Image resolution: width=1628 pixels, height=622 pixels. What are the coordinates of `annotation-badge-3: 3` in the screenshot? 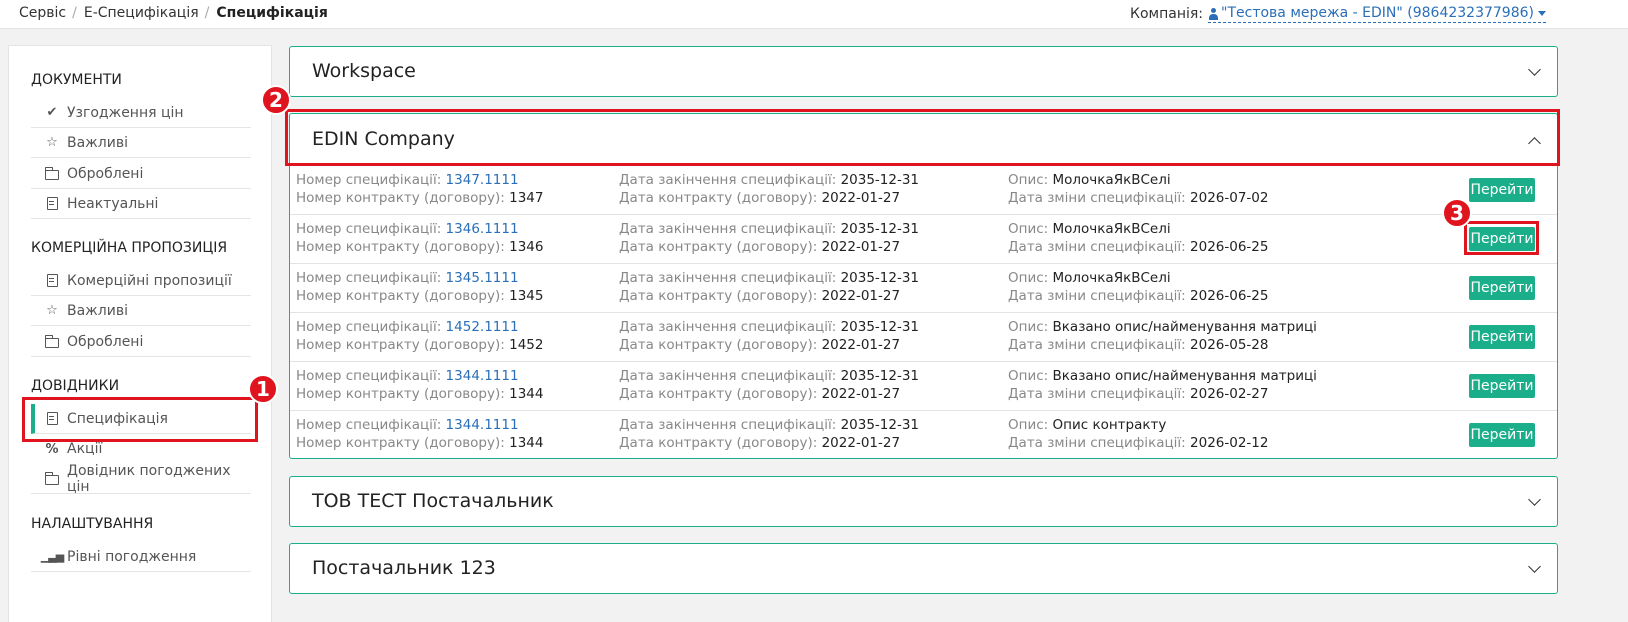 It's located at (1457, 213).